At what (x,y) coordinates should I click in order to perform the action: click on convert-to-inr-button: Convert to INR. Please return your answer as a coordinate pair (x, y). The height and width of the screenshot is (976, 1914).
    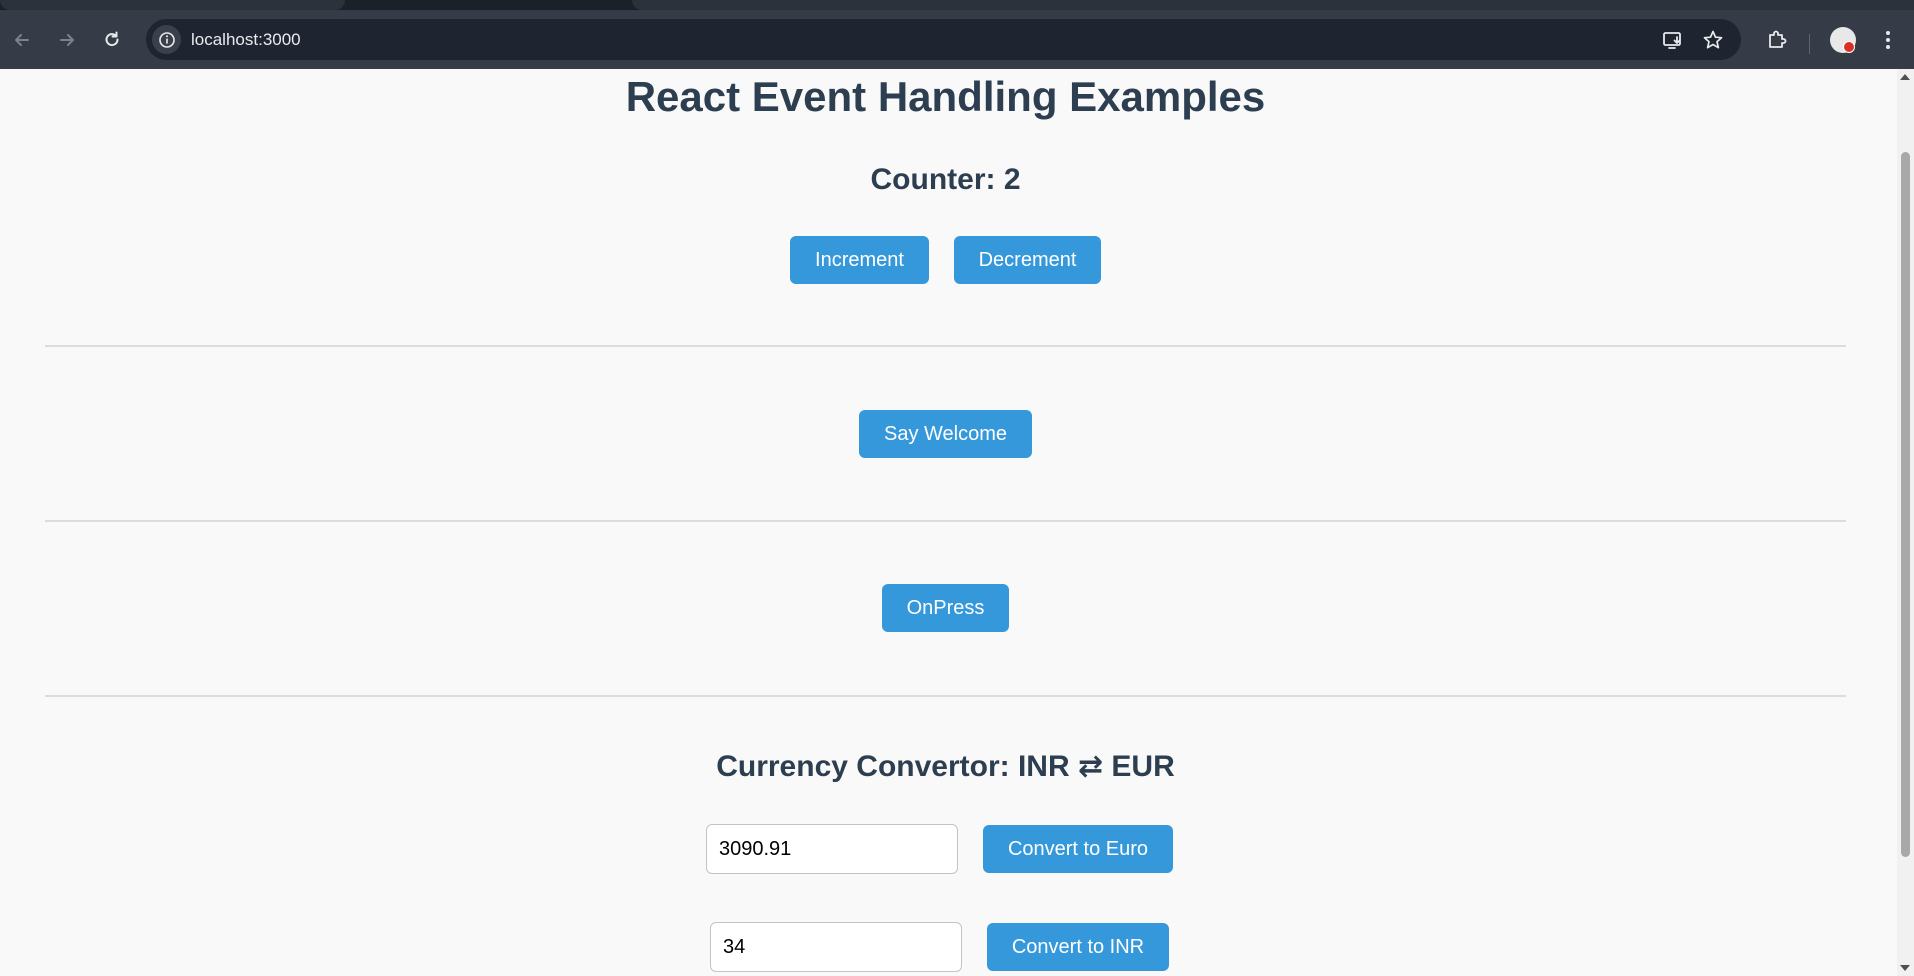
    Looking at the image, I should click on (1078, 947).